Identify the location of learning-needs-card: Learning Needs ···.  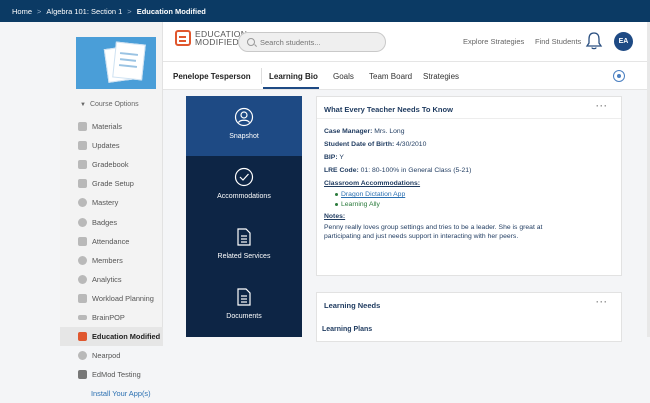
(469, 317).